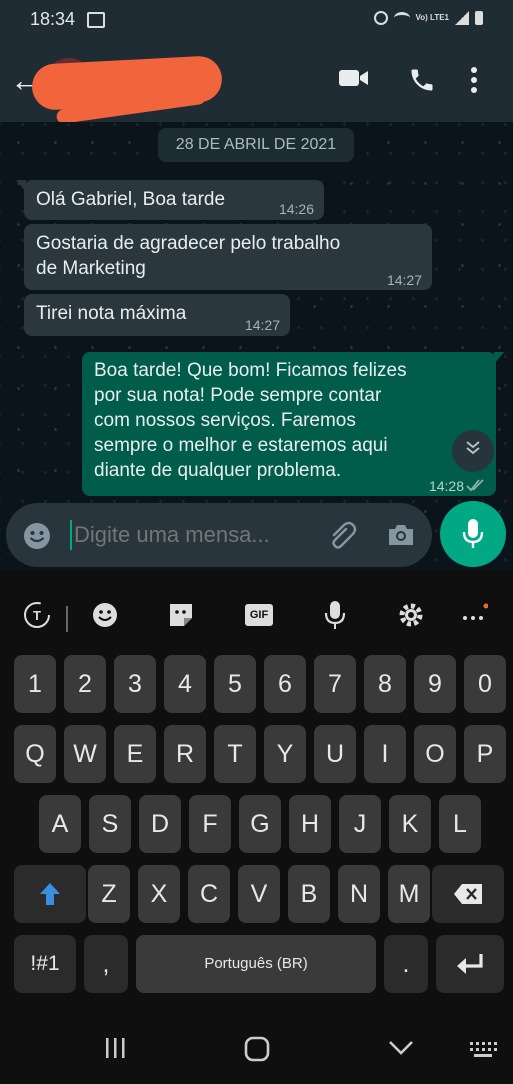 This screenshot has width=513, height=1084. Describe the element at coordinates (256, 964) in the screenshot. I see `space-bar: Português (BR)` at that location.